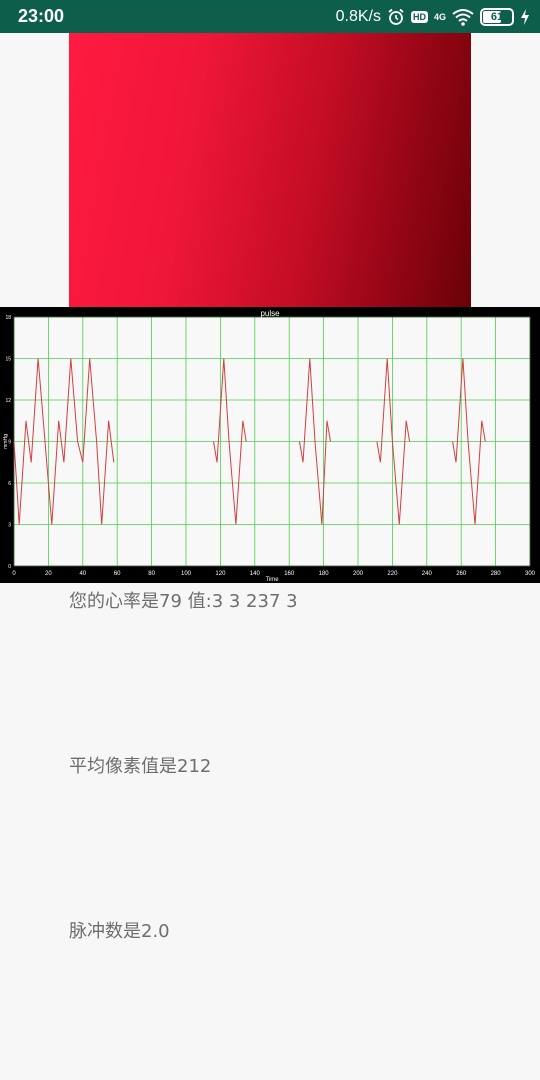 This screenshot has height=1080, width=540. I want to click on x-tick-label: 200, so click(358, 574).